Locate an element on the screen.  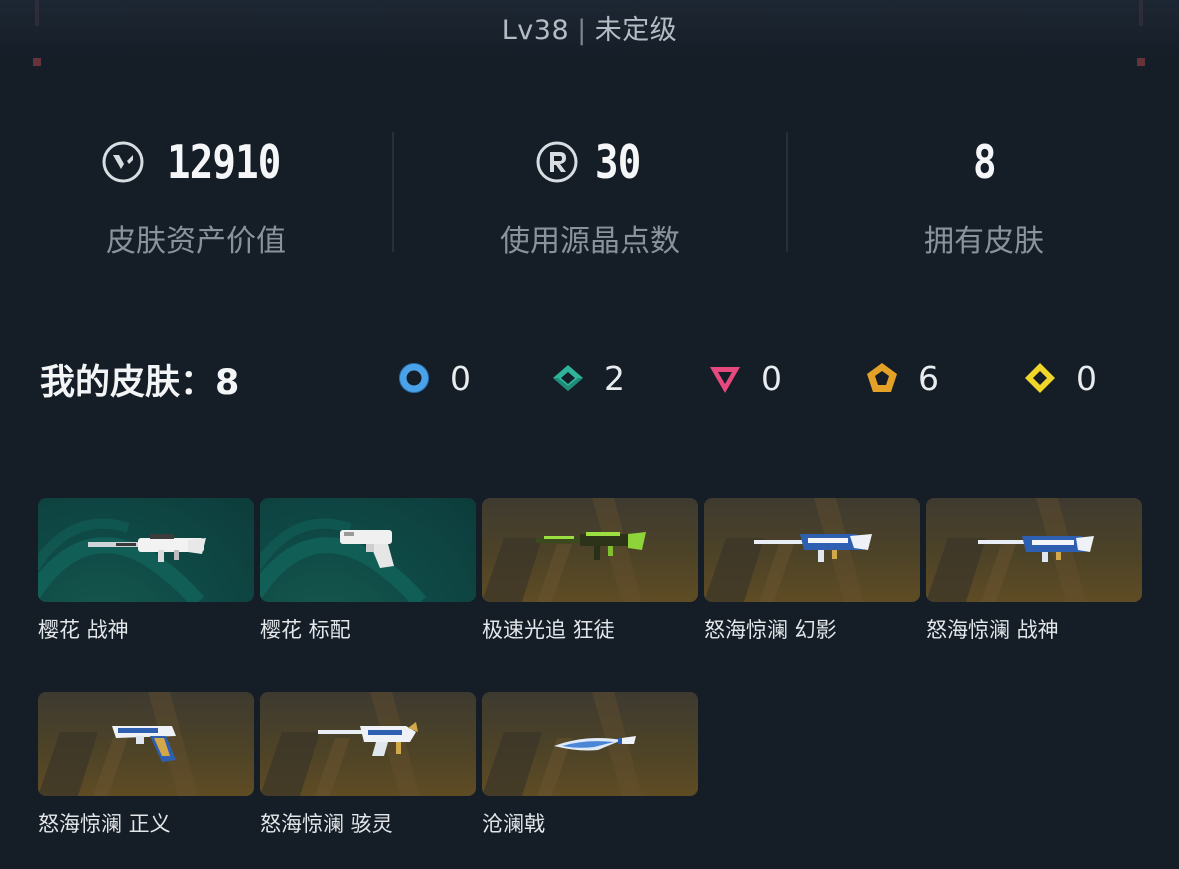
rarity-deluxe: 2 is located at coordinates (587, 378).